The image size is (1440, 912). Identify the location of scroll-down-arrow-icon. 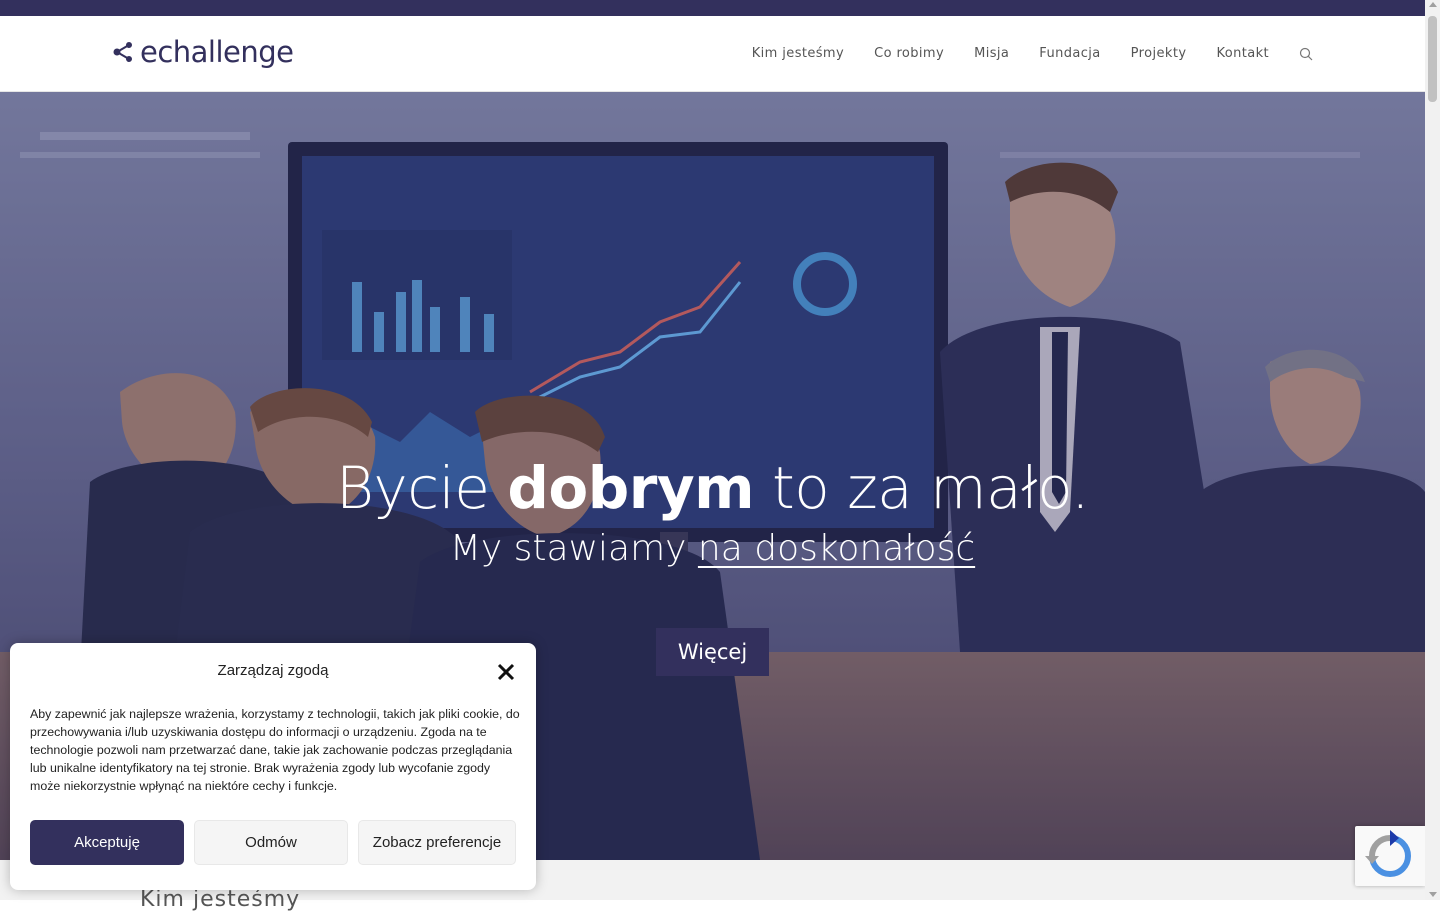
(1433, 894).